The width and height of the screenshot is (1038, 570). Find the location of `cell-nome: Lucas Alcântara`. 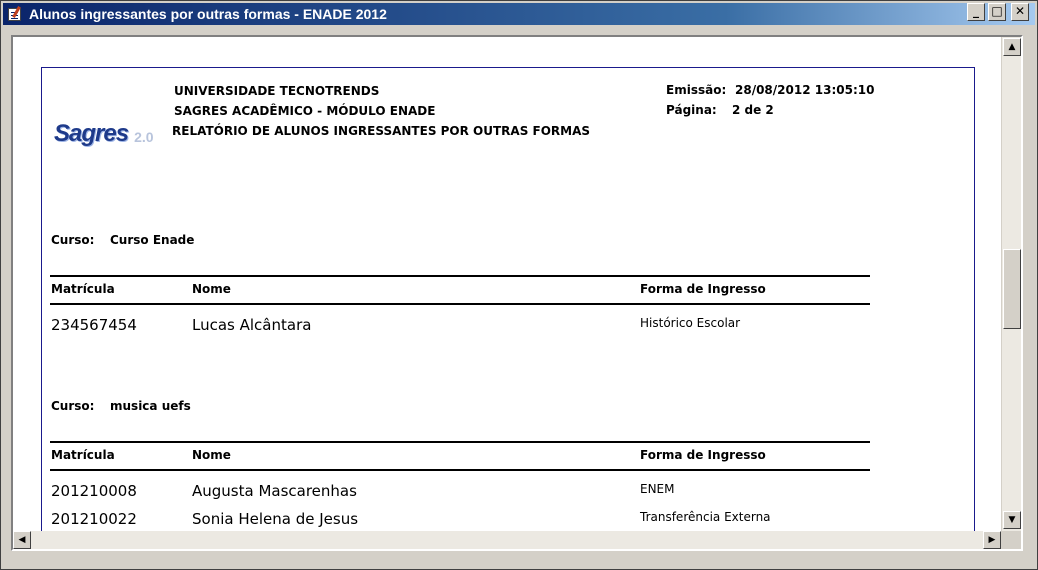

cell-nome: Lucas Alcântara is located at coordinates (252, 325).